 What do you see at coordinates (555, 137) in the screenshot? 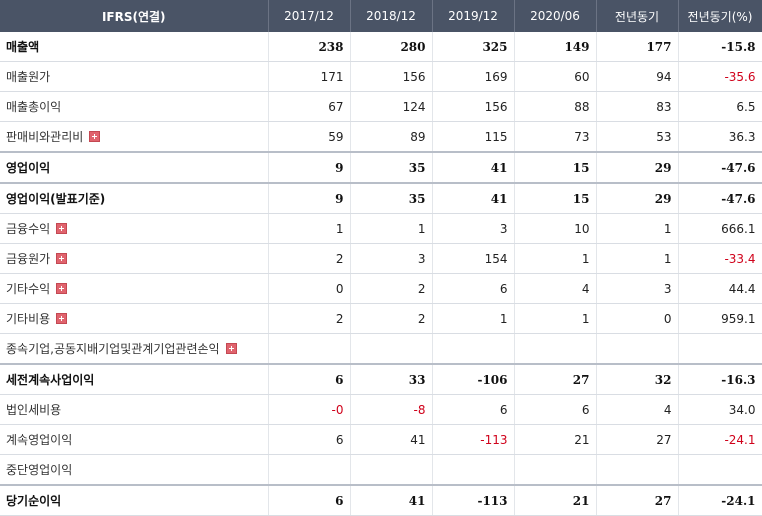
I see `value-cell: 73` at bounding box center [555, 137].